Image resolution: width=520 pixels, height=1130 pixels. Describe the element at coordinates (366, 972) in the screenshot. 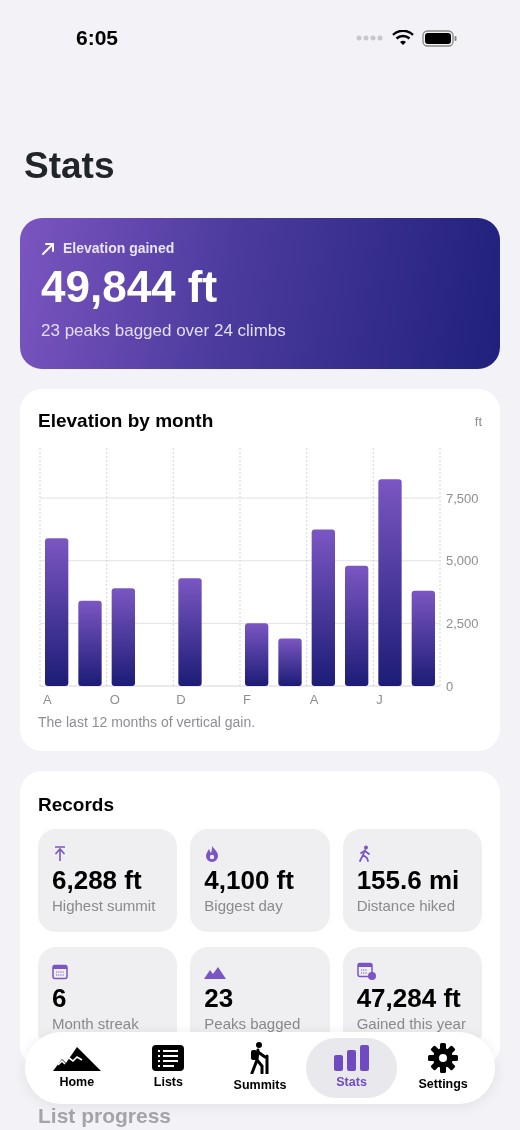

I see `calendar-check-icon` at that location.